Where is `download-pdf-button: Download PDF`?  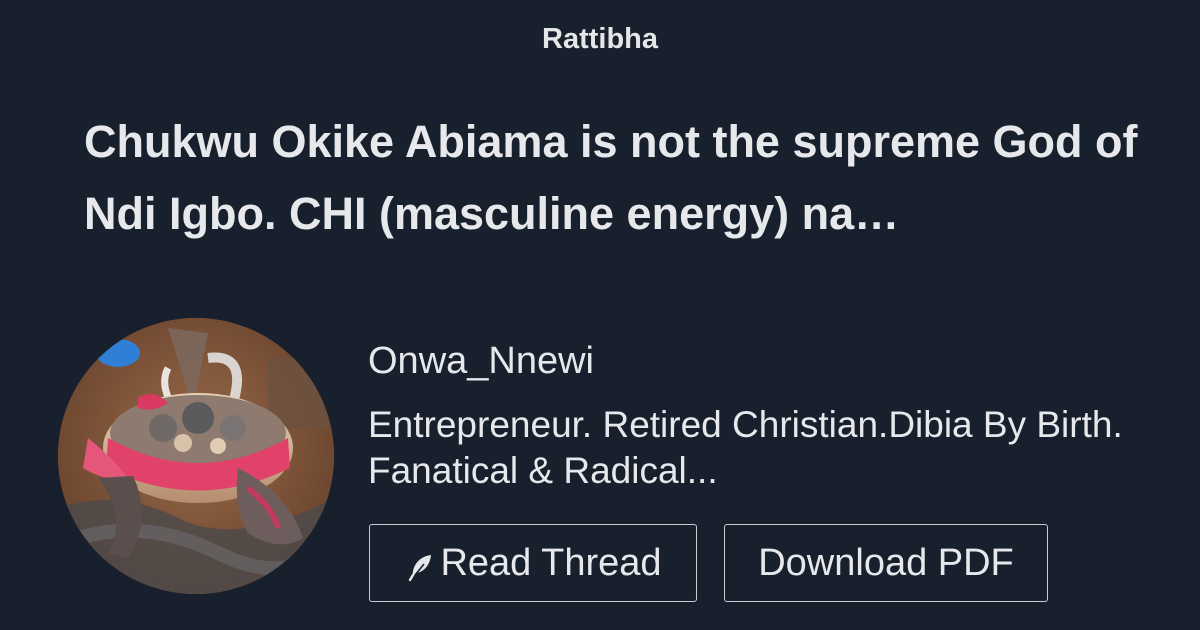
download-pdf-button: Download PDF is located at coordinates (886, 563).